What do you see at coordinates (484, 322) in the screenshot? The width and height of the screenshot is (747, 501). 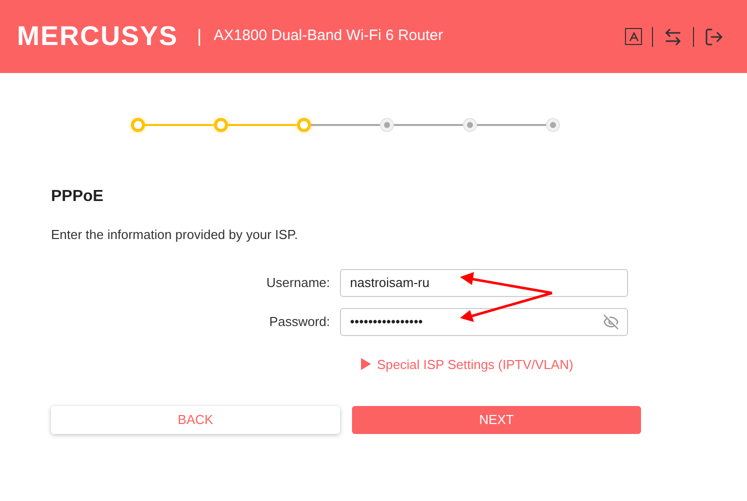 I see `password-field: ••••••••••••••••` at bounding box center [484, 322].